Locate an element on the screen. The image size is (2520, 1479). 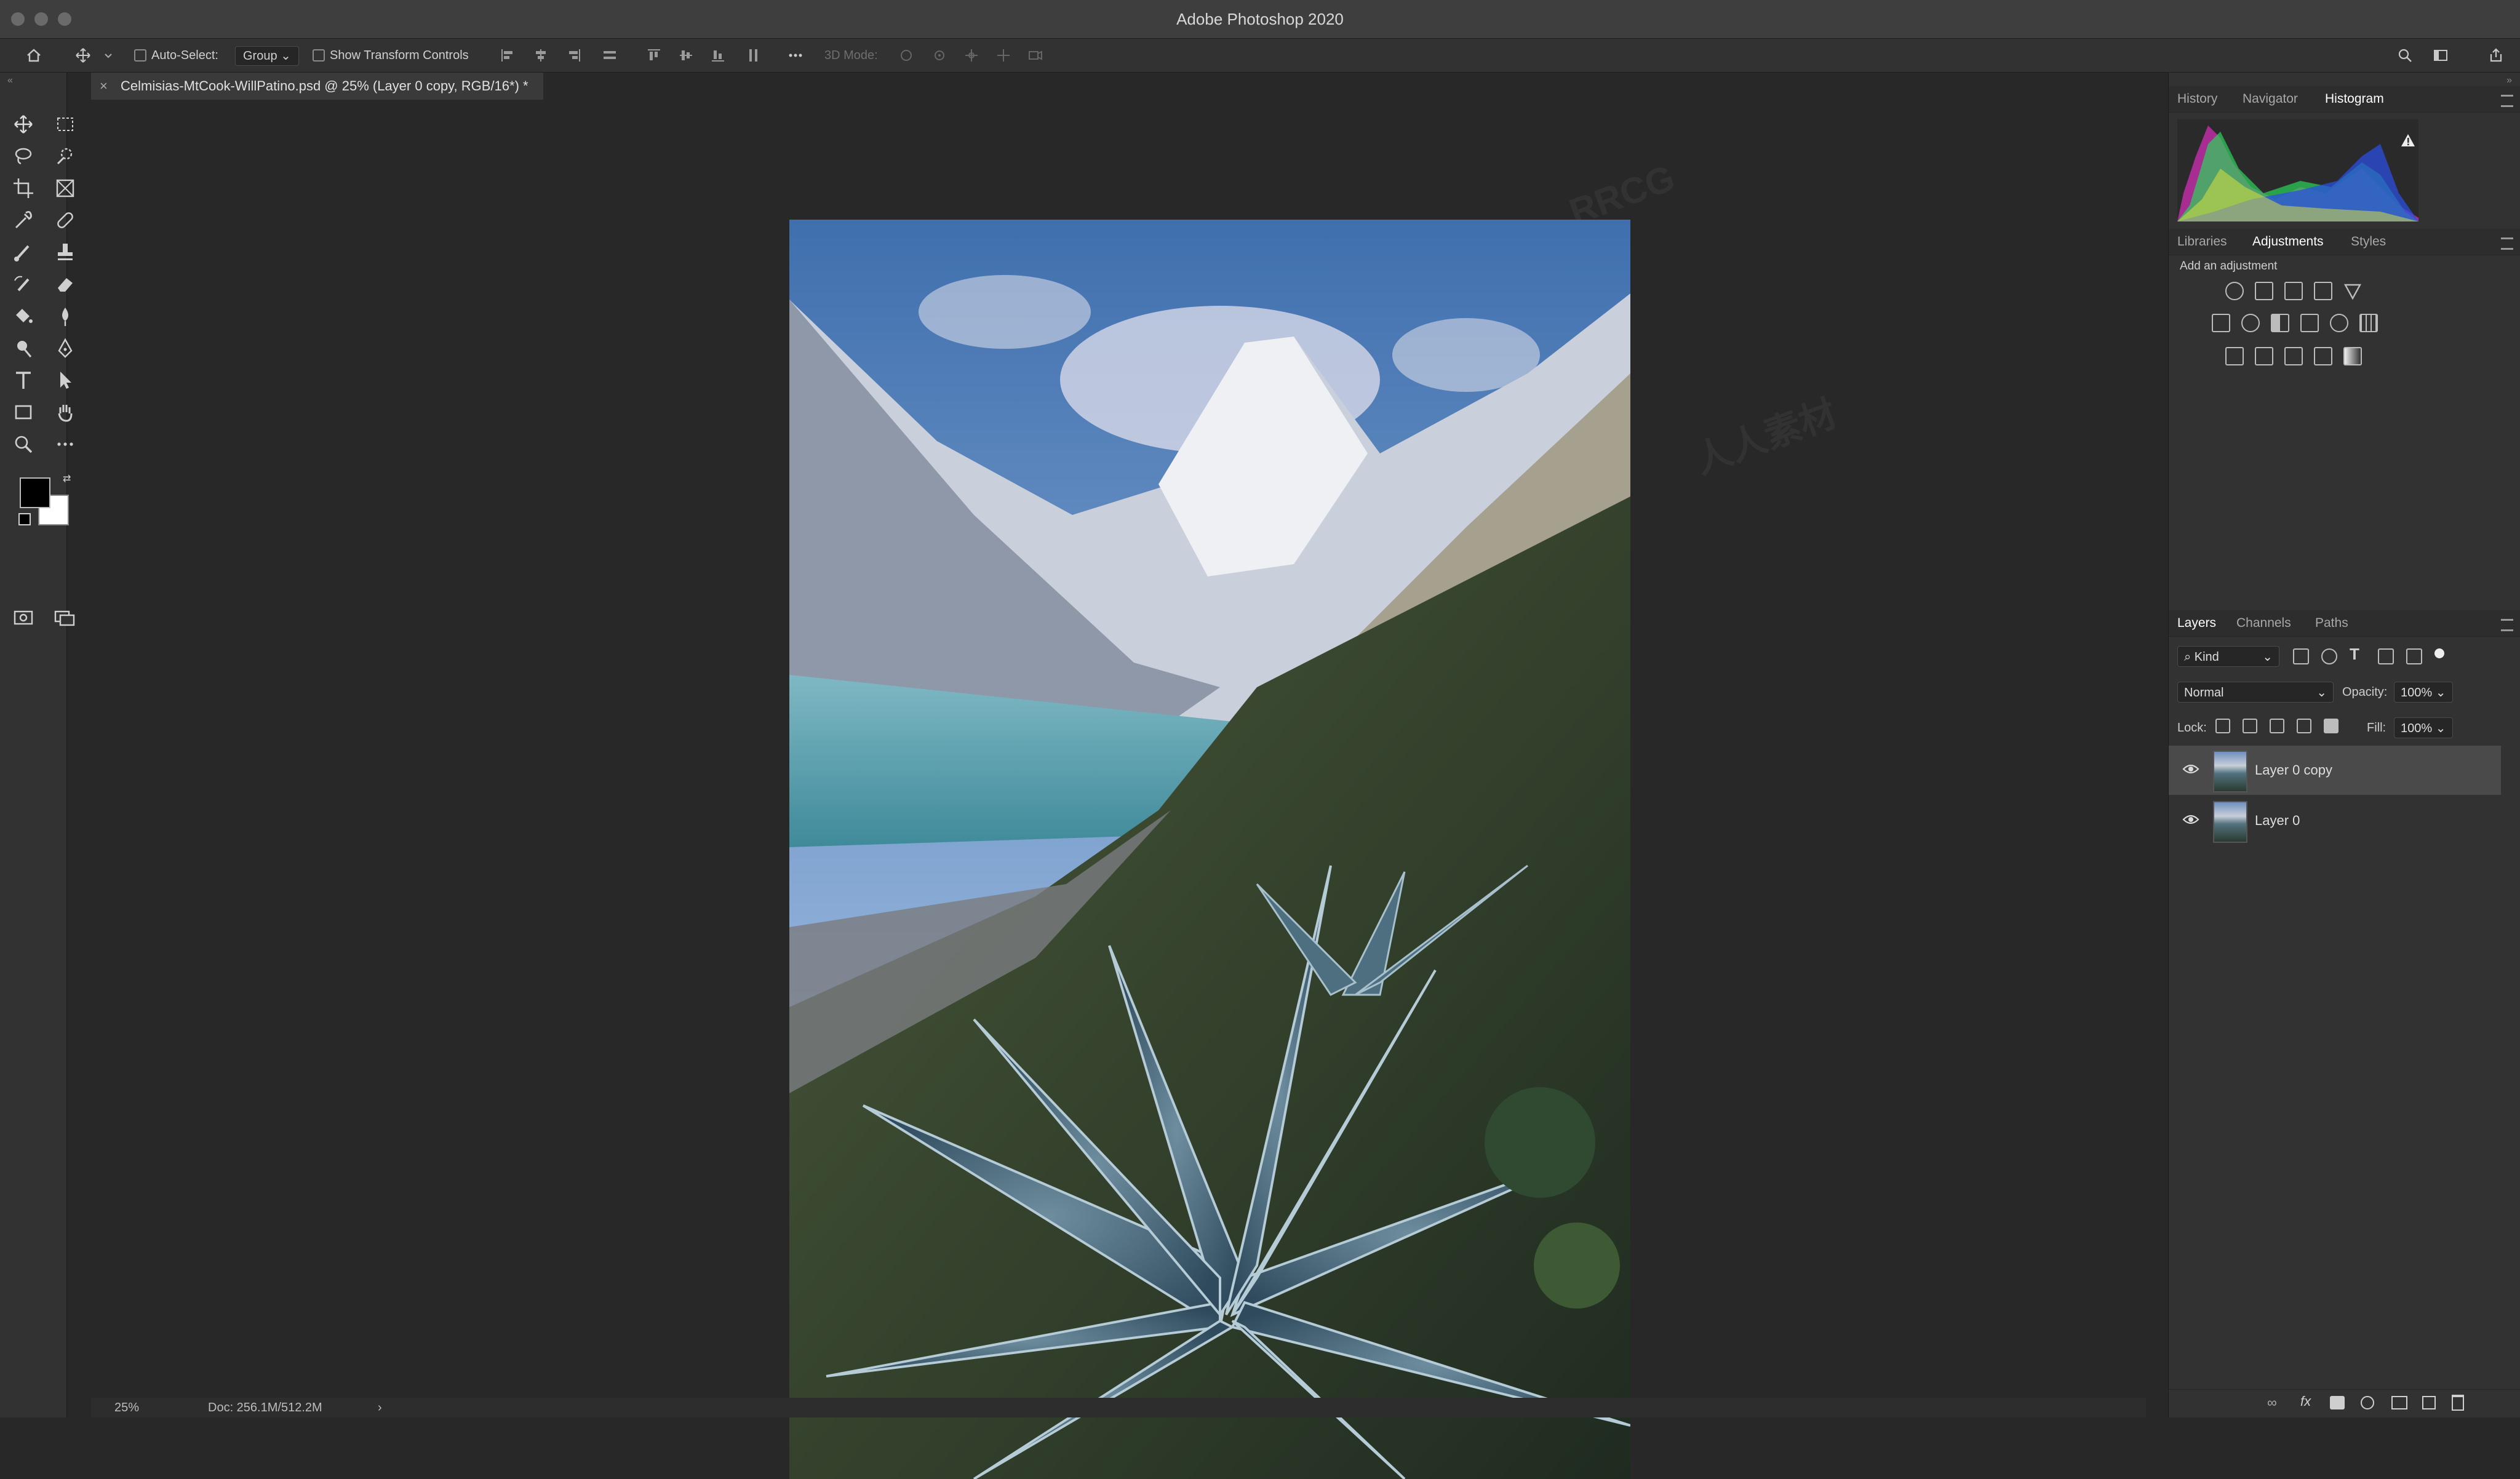
selective-color-icon is located at coordinates (2323, 356).